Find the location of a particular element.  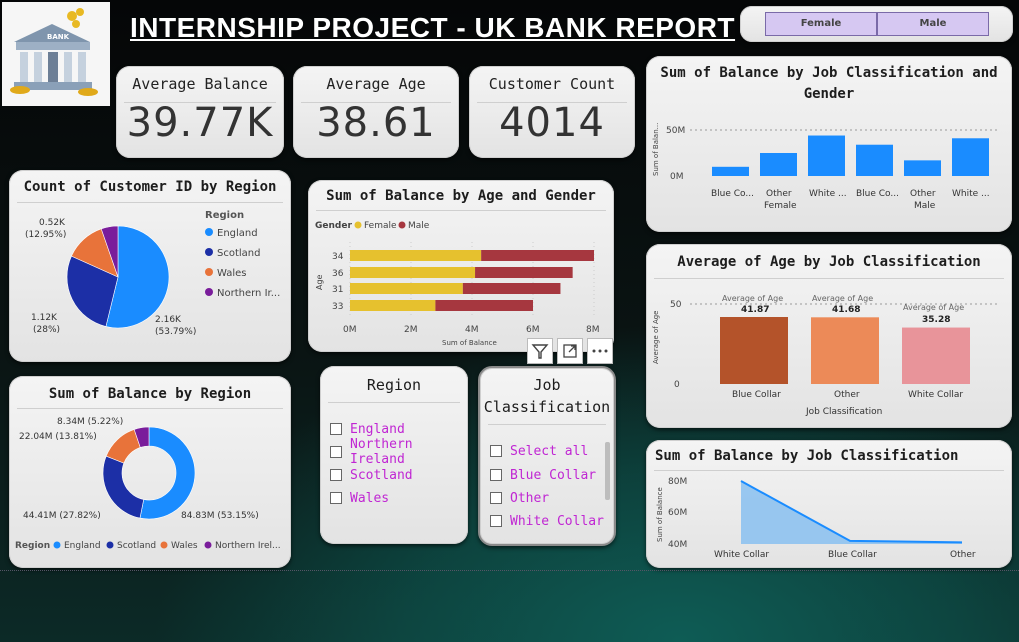

data-label: 22.04M (13.81%) is located at coordinates (58, 437).